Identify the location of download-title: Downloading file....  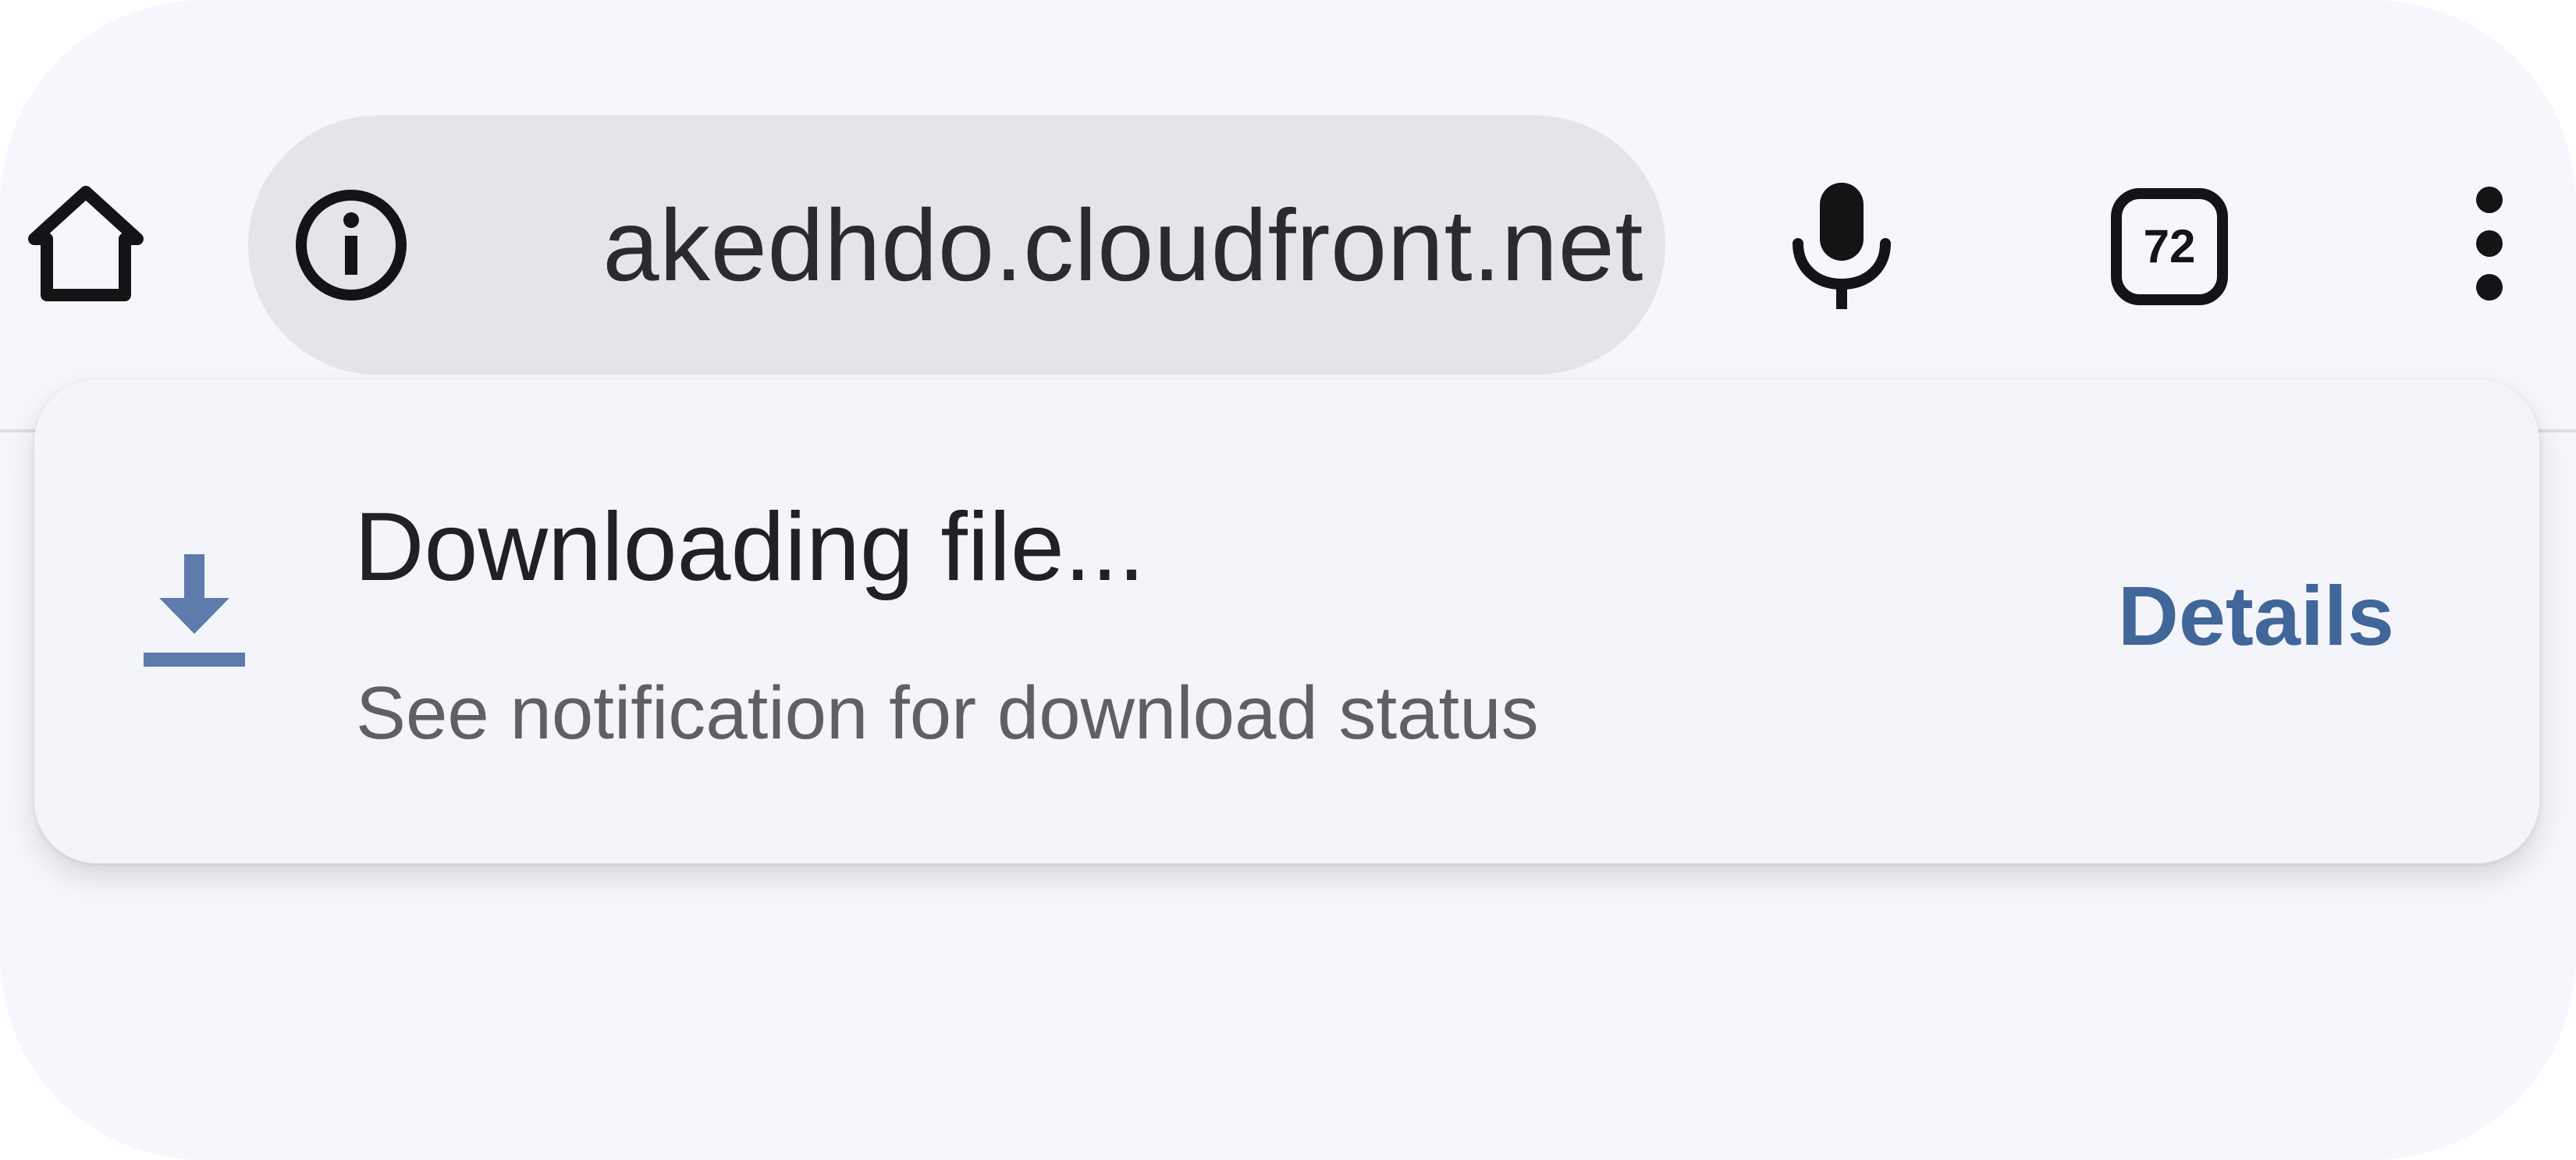
(750, 547).